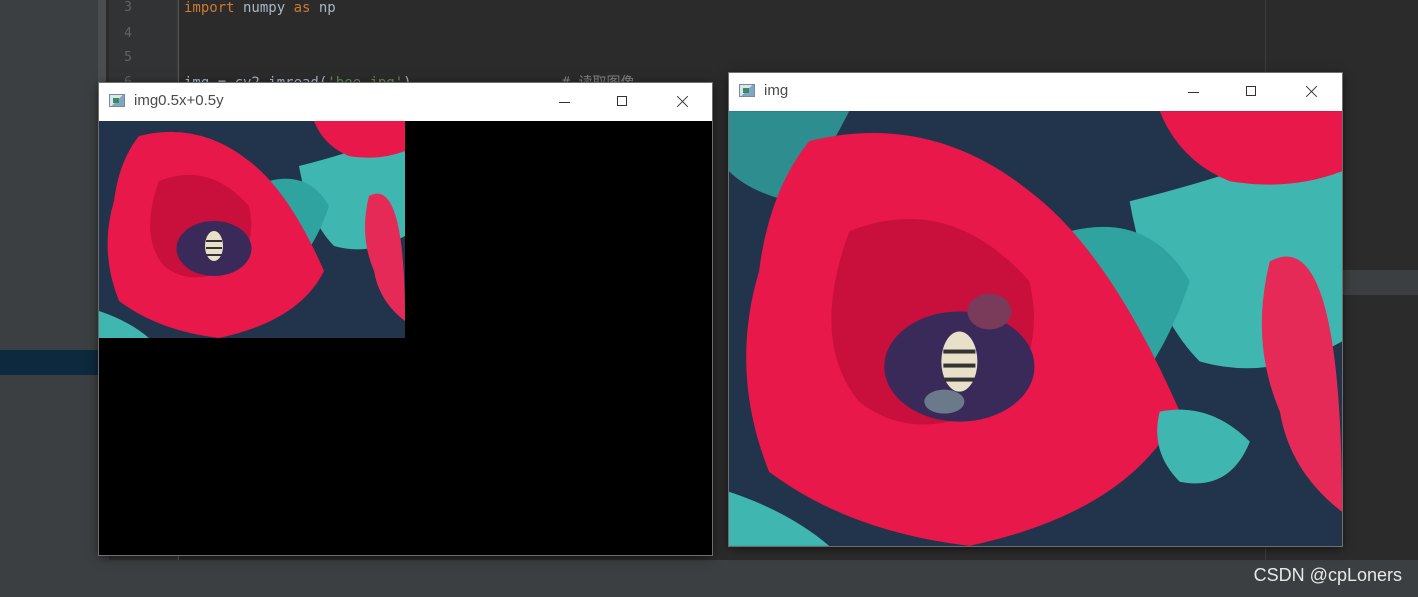 The width and height of the screenshot is (1418, 597). Describe the element at coordinates (209, 8) in the screenshot. I see `keyword: import` at that location.